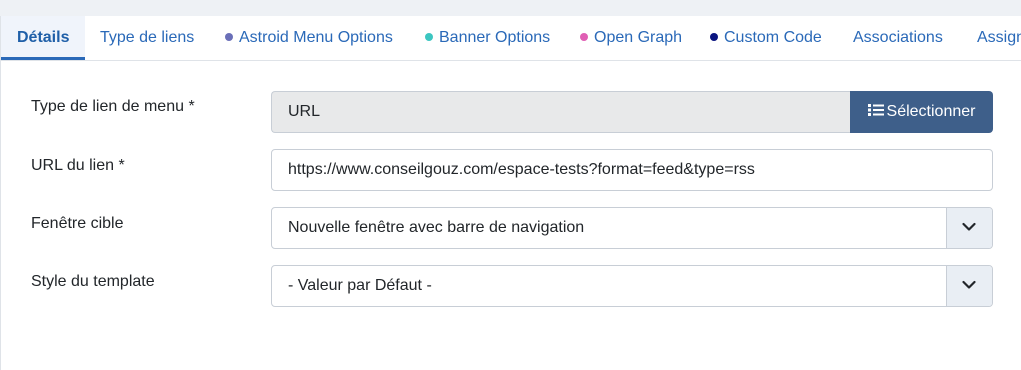 The image size is (1021, 370). I want to click on tab-details: Détails, so click(43, 38).